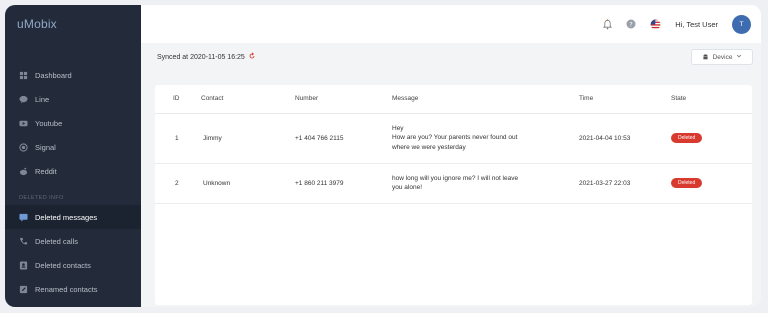  I want to click on sidebar-item-label: Deleted contacts, so click(63, 265).